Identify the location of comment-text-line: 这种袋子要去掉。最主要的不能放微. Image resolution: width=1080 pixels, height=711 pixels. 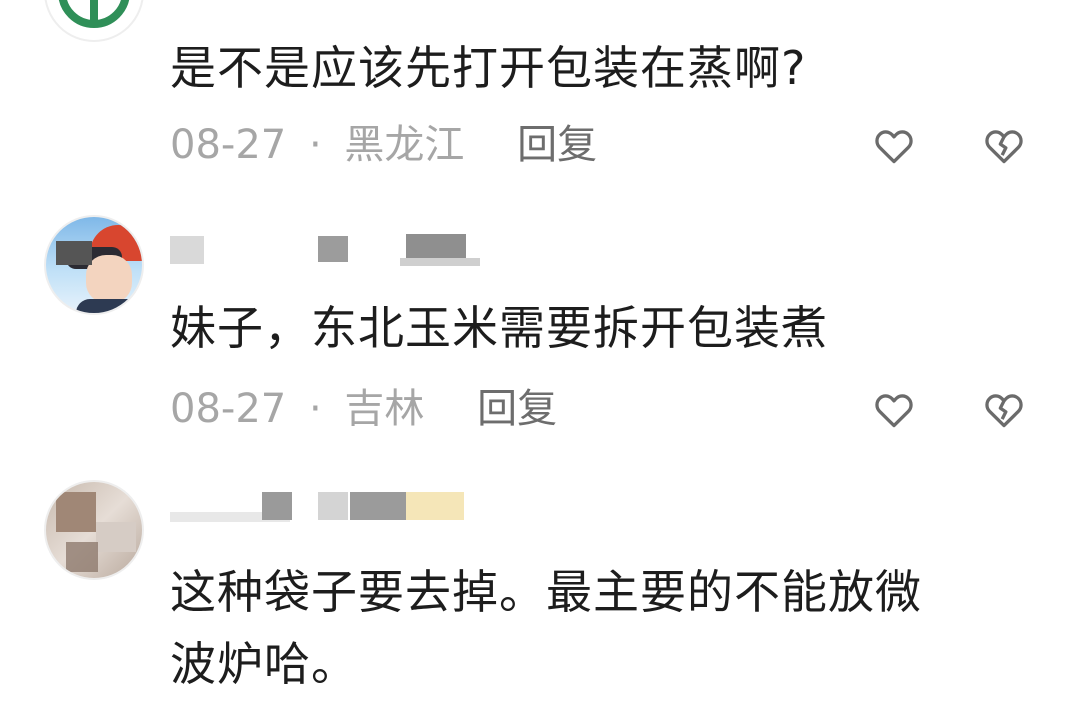
(546, 592).